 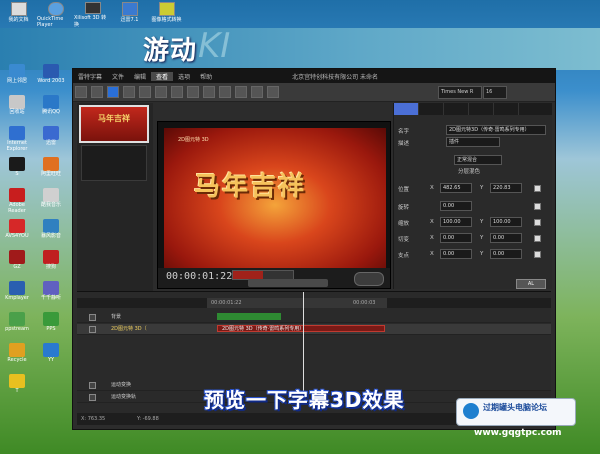 What do you see at coordinates (249, 316) in the screenshot?
I see `track-clip` at bounding box center [249, 316].